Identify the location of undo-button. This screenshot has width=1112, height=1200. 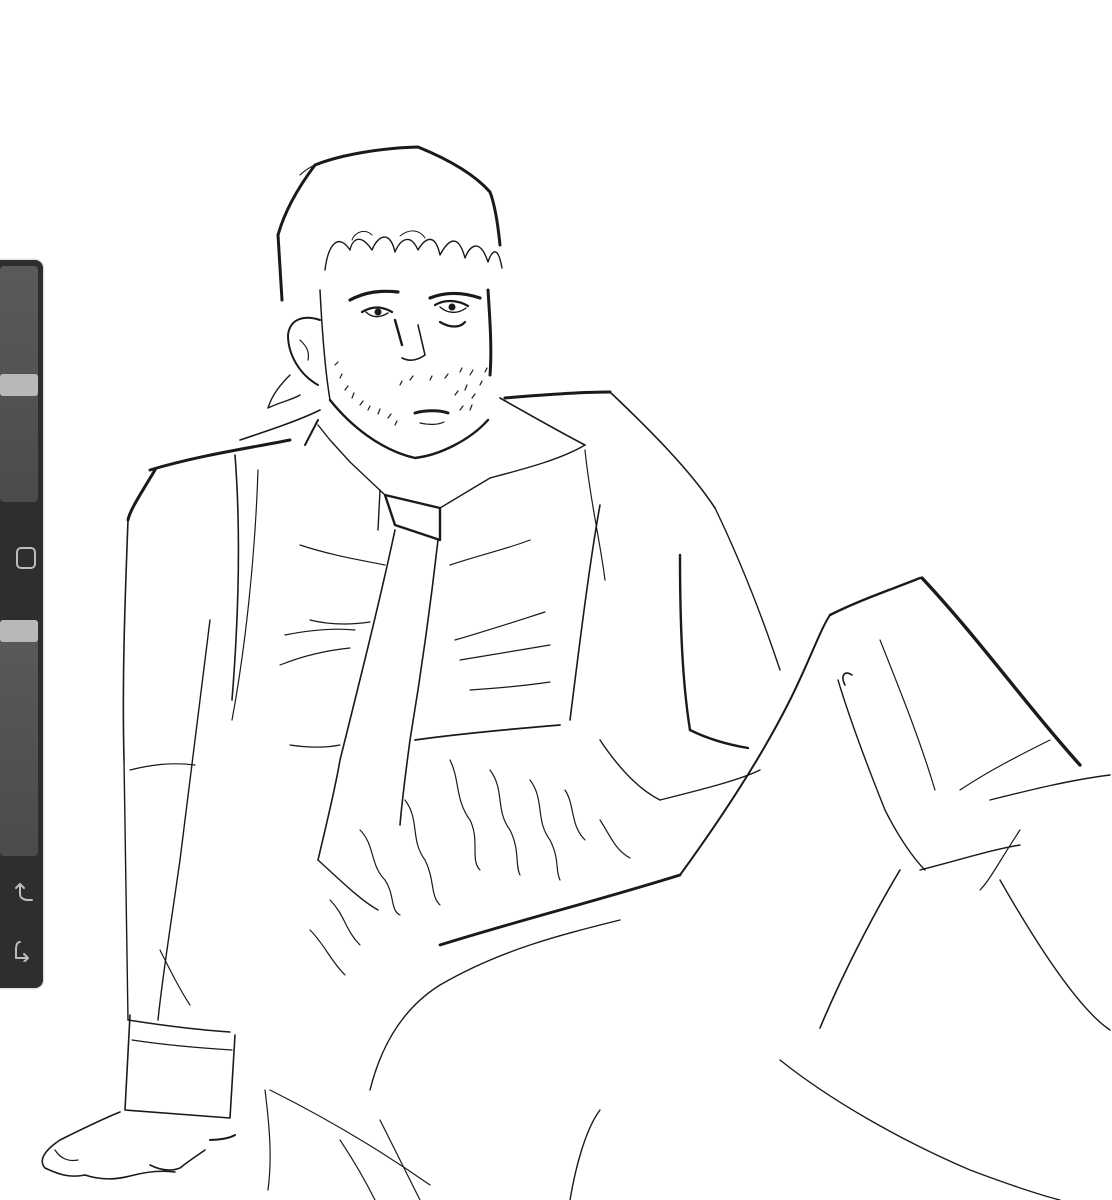
(19, 892).